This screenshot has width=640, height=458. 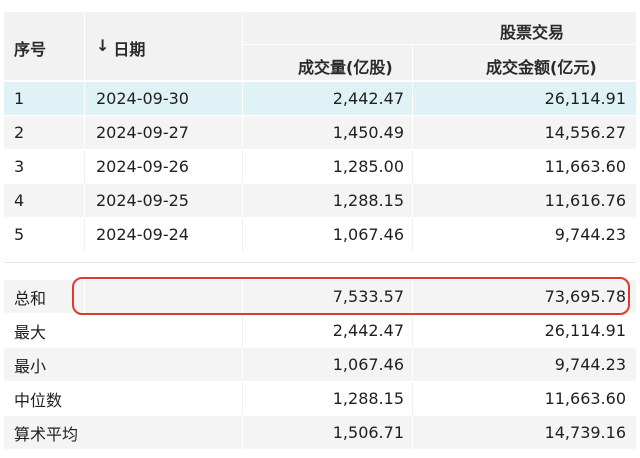 What do you see at coordinates (320, 200) in the screenshot?
I see `table-row: 4 2024-09-25 1,288.15 11,616.76` at bounding box center [320, 200].